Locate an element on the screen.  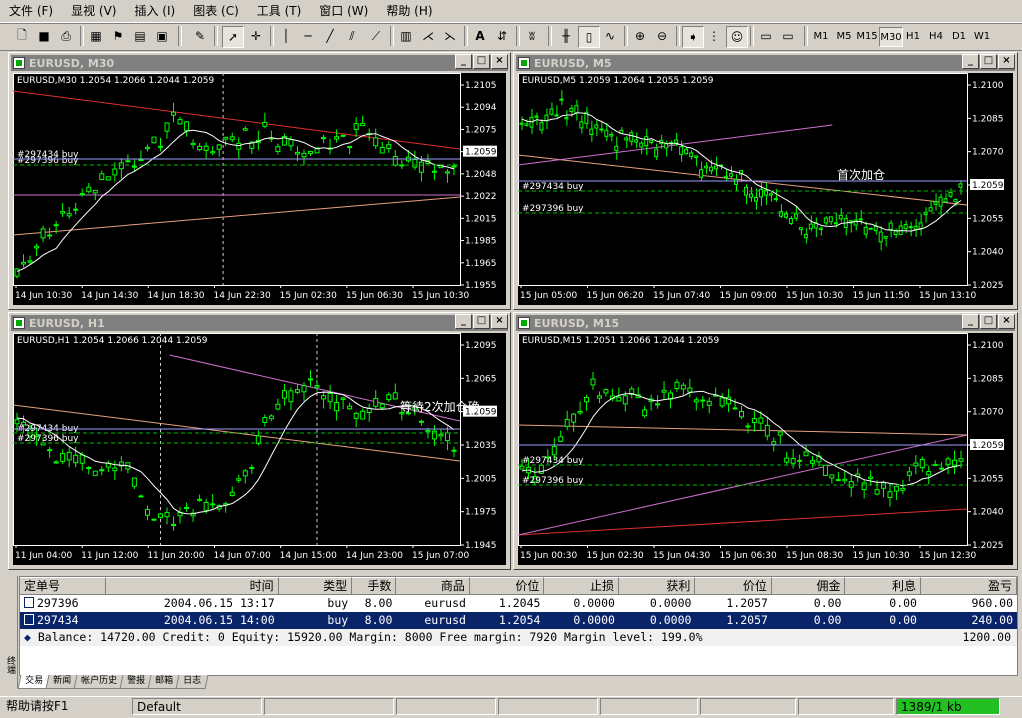
menu-file: 文件 (F) is located at coordinates (31, 11).